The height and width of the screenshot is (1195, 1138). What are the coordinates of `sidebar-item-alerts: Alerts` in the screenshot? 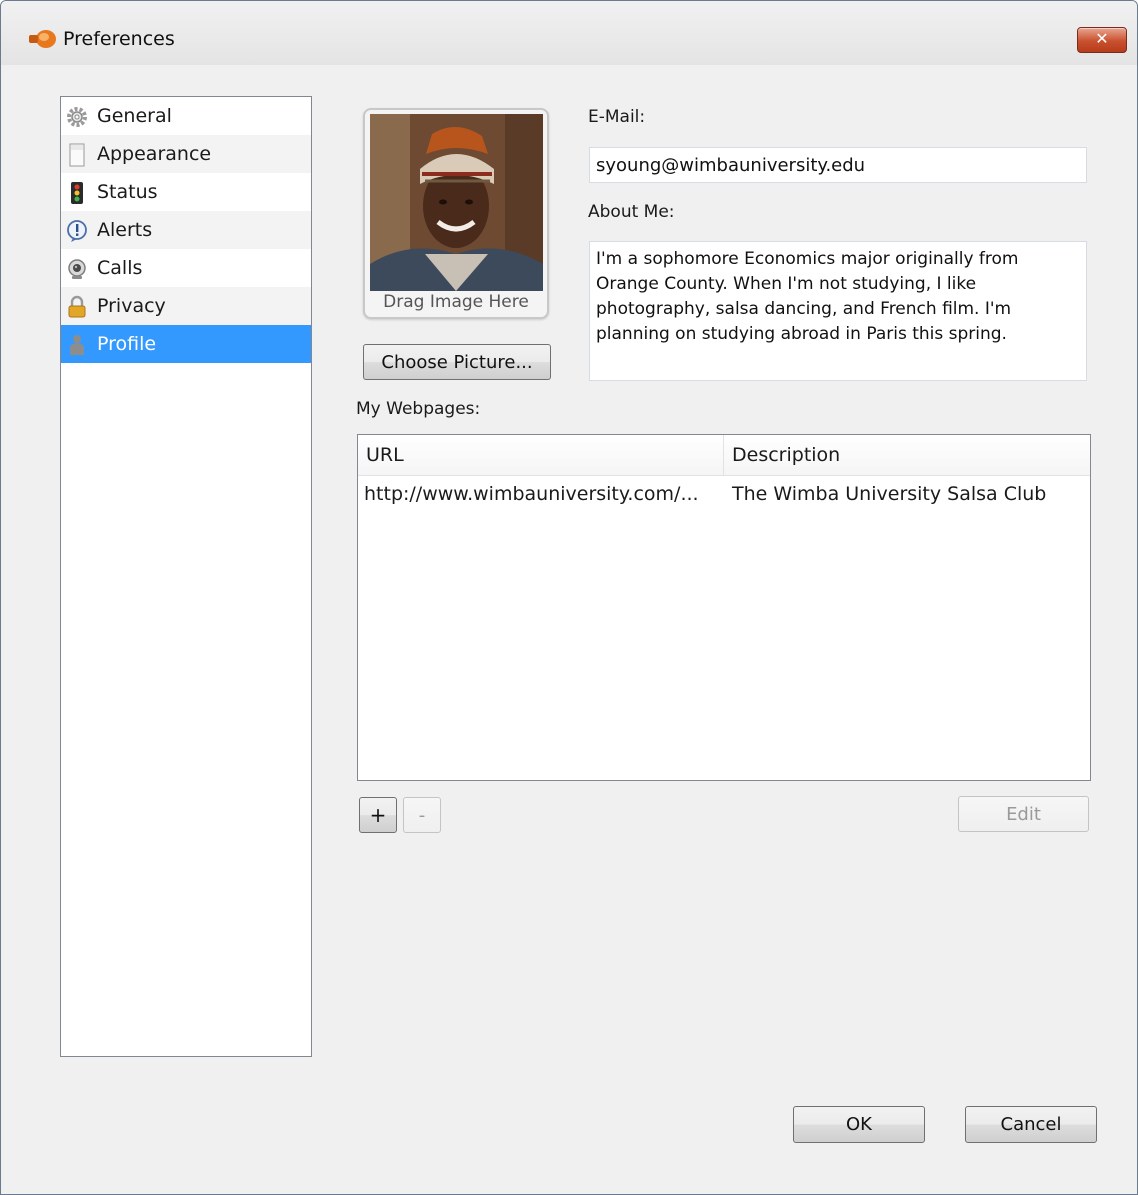 It's located at (186, 230).